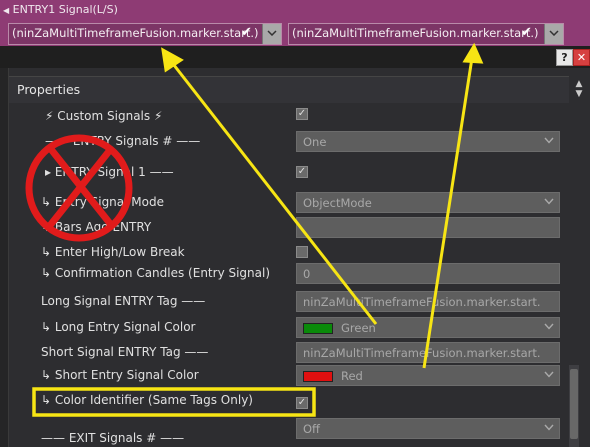  Describe the element at coordinates (581, 57) in the screenshot. I see `close-button: ✕` at that location.